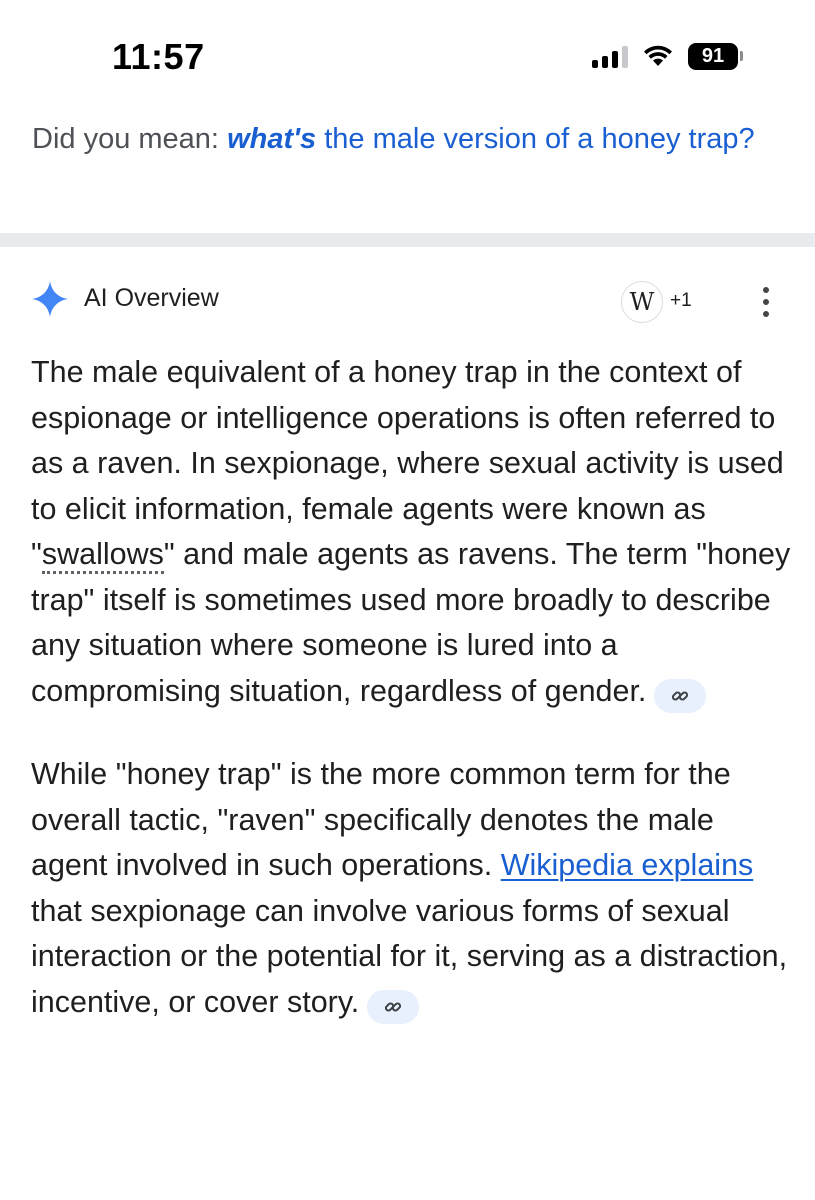 Image resolution: width=815 pixels, height=1200 pixels. What do you see at coordinates (158, 56) in the screenshot?
I see `status-time: 11:57` at bounding box center [158, 56].